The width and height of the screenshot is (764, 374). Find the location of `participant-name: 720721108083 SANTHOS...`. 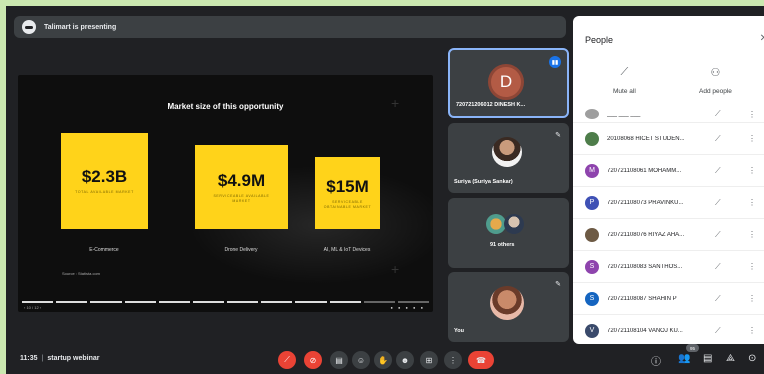

participant-name: 720721108083 SANTHOS... is located at coordinates (645, 266).